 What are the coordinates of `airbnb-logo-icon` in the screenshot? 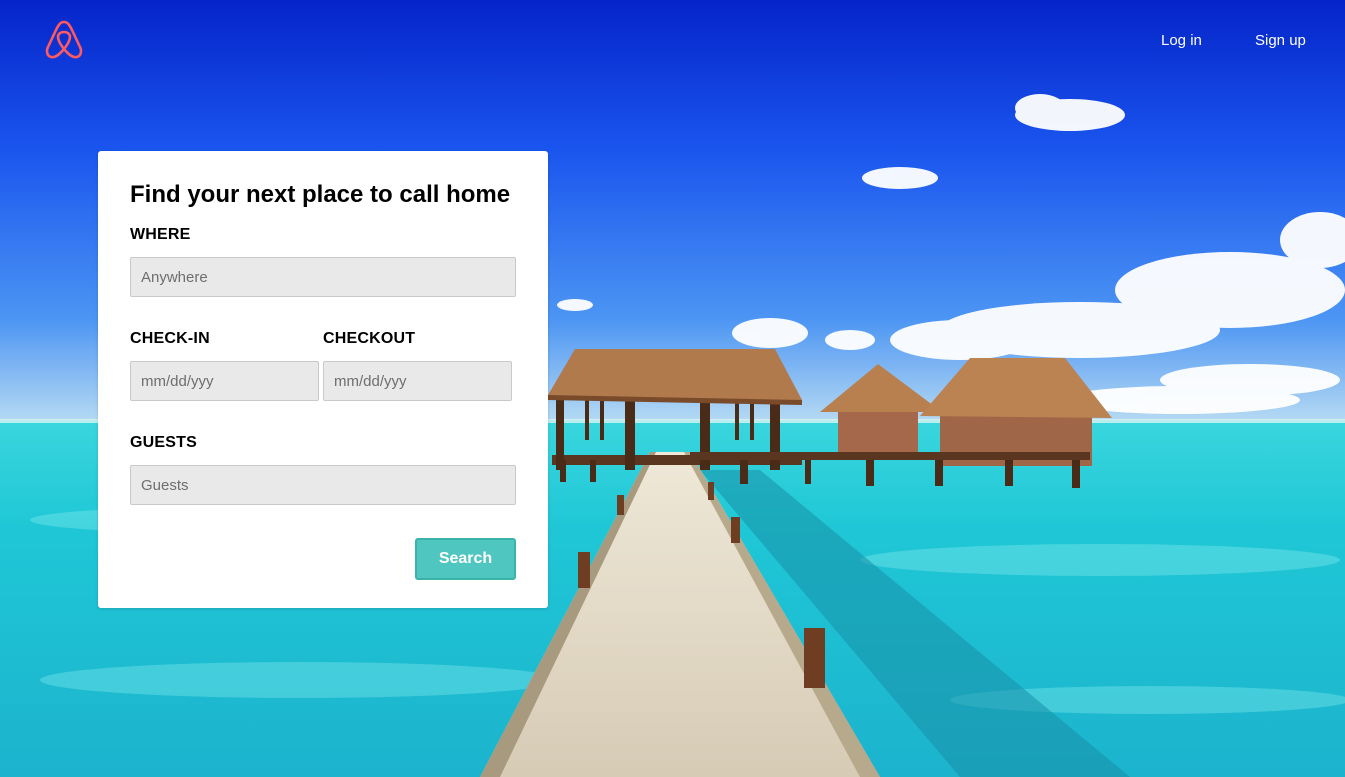 It's located at (64, 40).